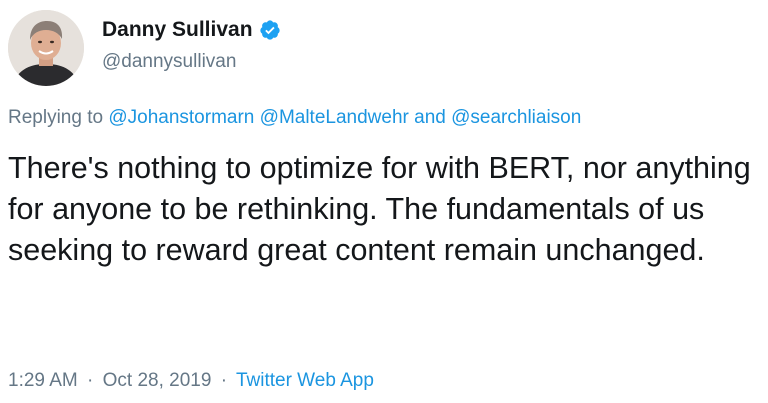 This screenshot has width=768, height=403. What do you see at coordinates (181, 117) in the screenshot?
I see `mention-link: @Johanstormarn` at bounding box center [181, 117].